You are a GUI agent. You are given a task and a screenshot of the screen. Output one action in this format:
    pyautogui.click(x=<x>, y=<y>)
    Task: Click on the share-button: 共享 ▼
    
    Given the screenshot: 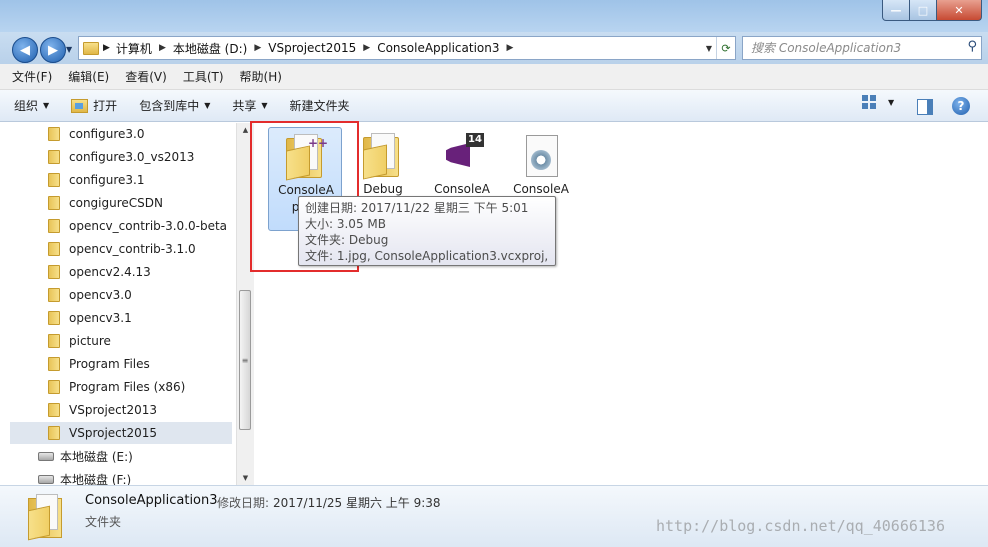 What is the action you would take?
    pyautogui.click(x=249, y=105)
    